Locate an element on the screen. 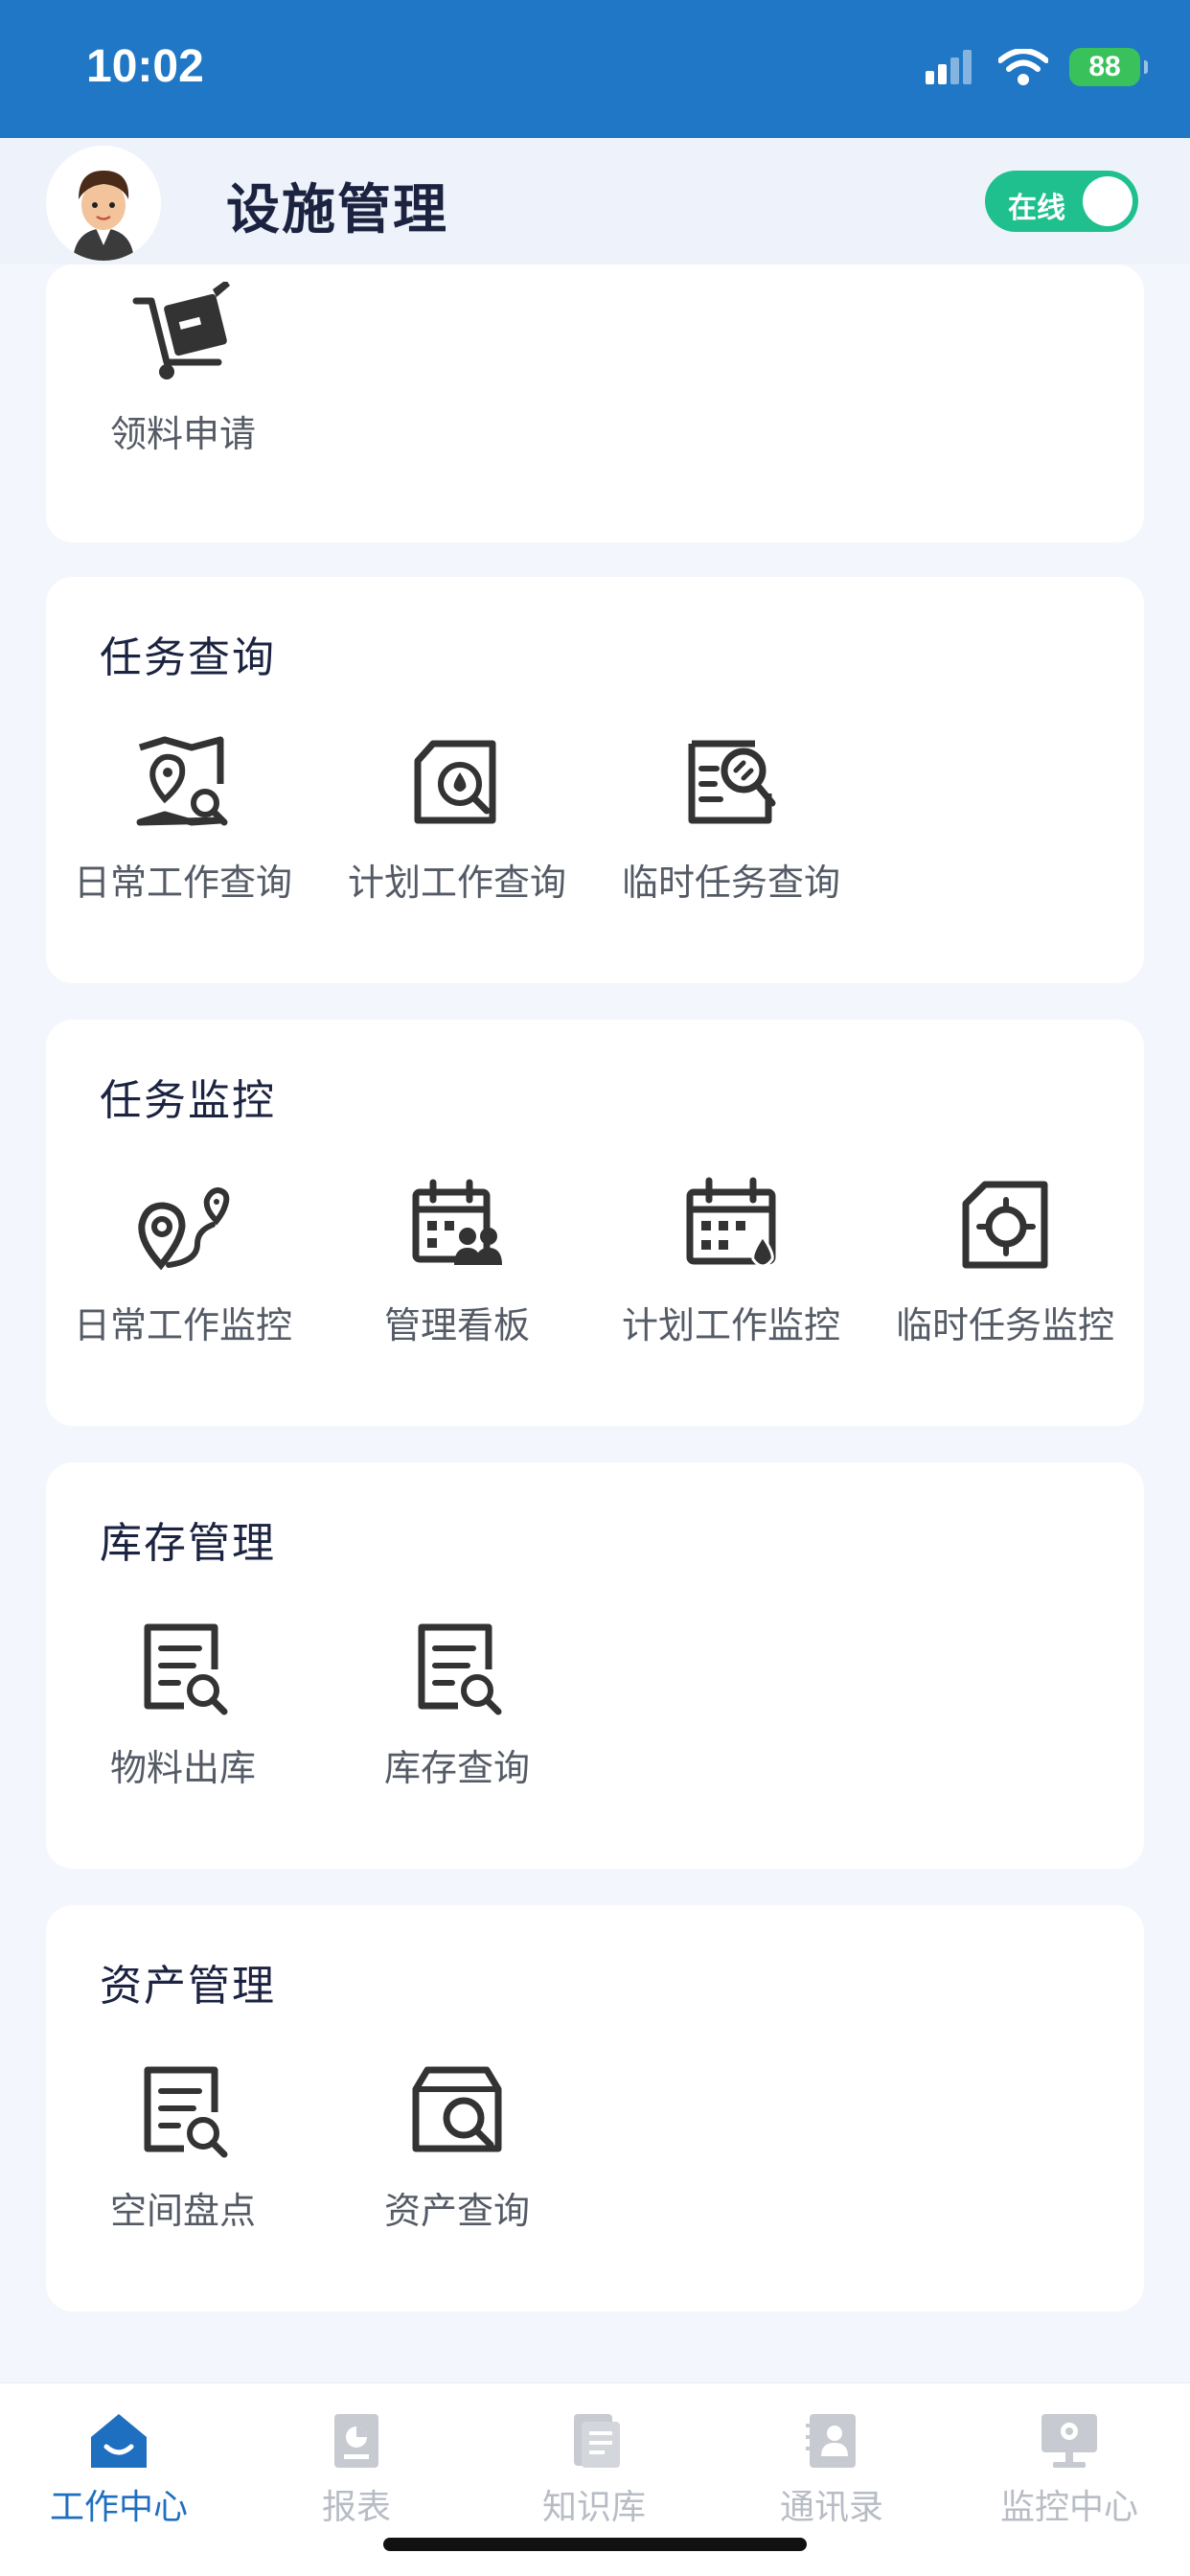 The image size is (1190, 2576). item-label: 计划工作查询 is located at coordinates (457, 883).